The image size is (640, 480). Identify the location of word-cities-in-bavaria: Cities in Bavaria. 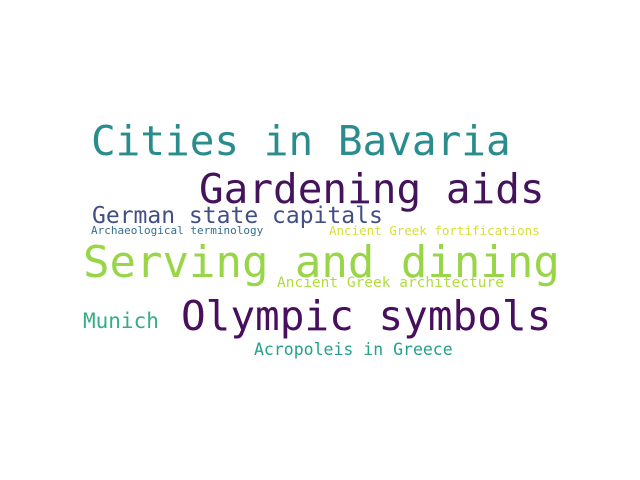
(301, 141).